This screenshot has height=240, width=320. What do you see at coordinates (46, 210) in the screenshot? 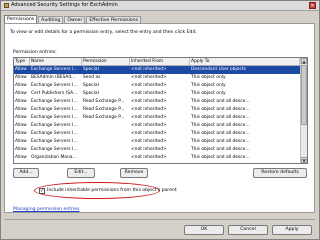
I see `managing-permission-entries-link: Managing permission entries` at bounding box center [46, 210].